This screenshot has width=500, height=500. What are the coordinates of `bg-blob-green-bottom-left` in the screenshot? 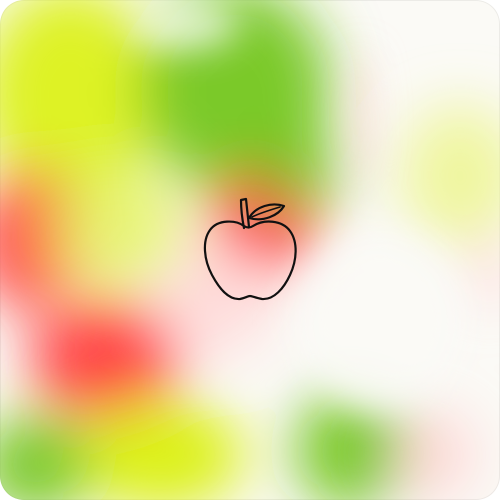 It's located at (45, 457).